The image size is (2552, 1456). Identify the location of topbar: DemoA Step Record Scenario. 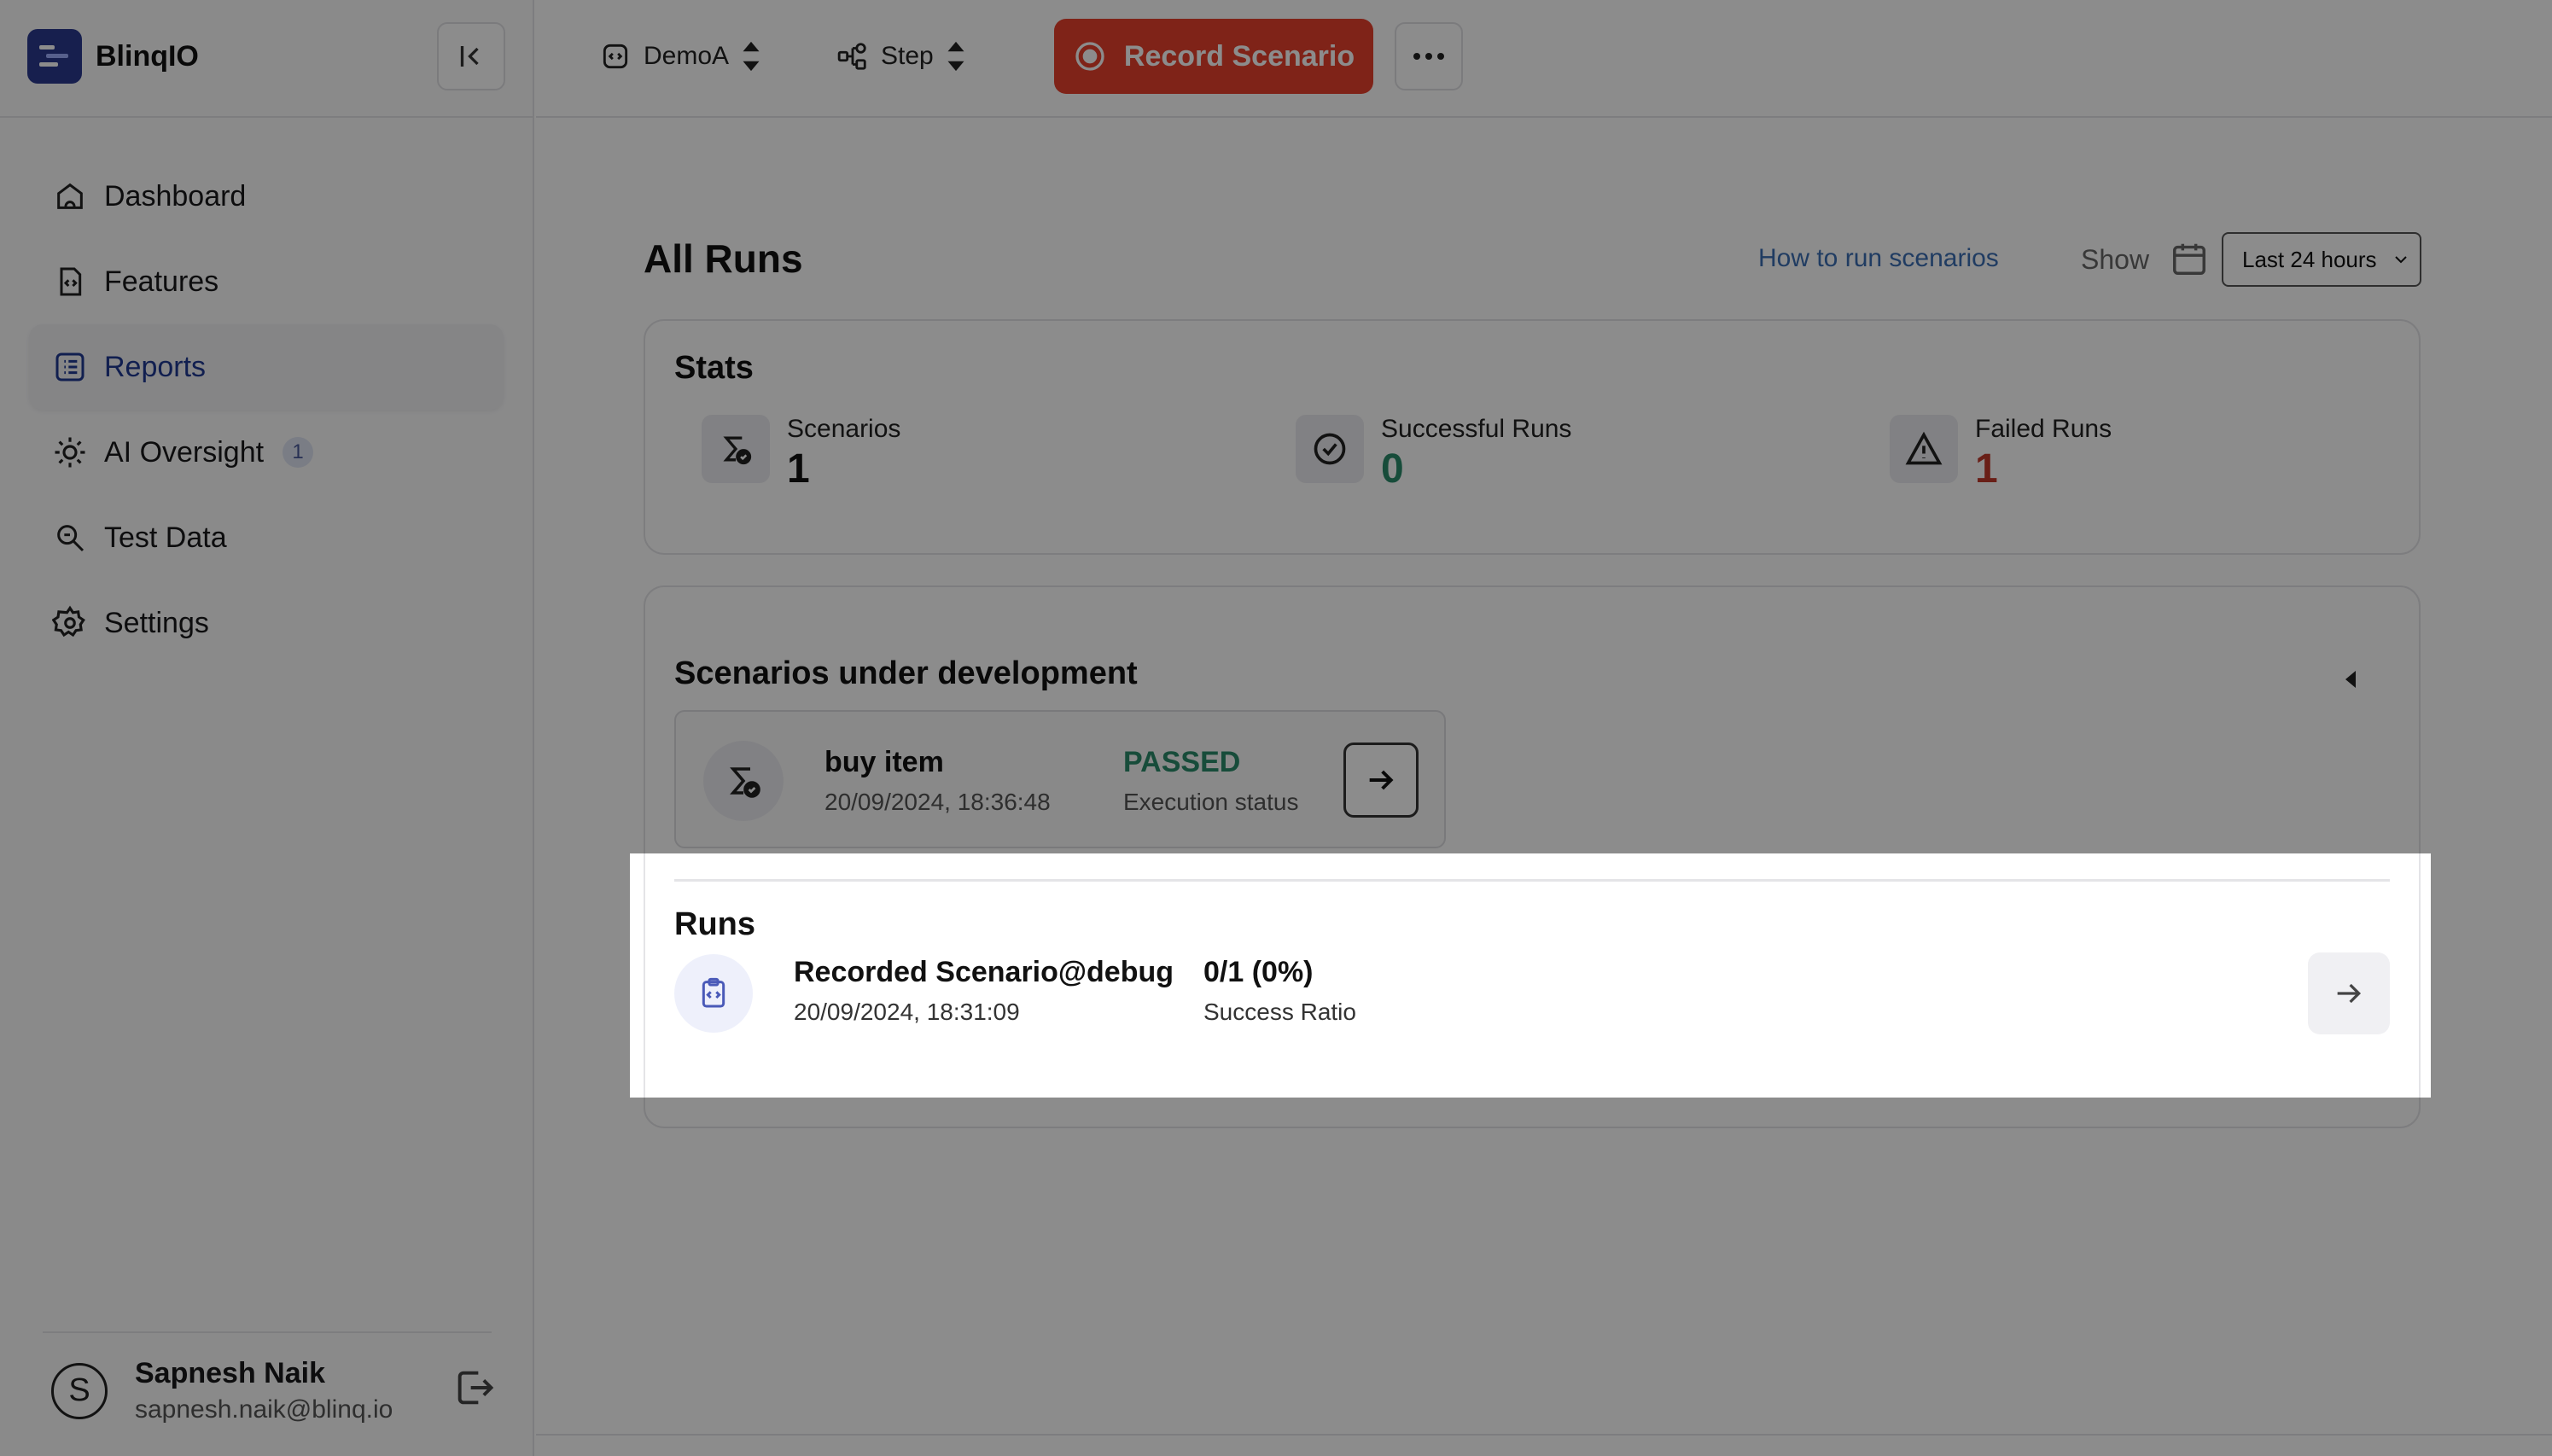
(1544, 59).